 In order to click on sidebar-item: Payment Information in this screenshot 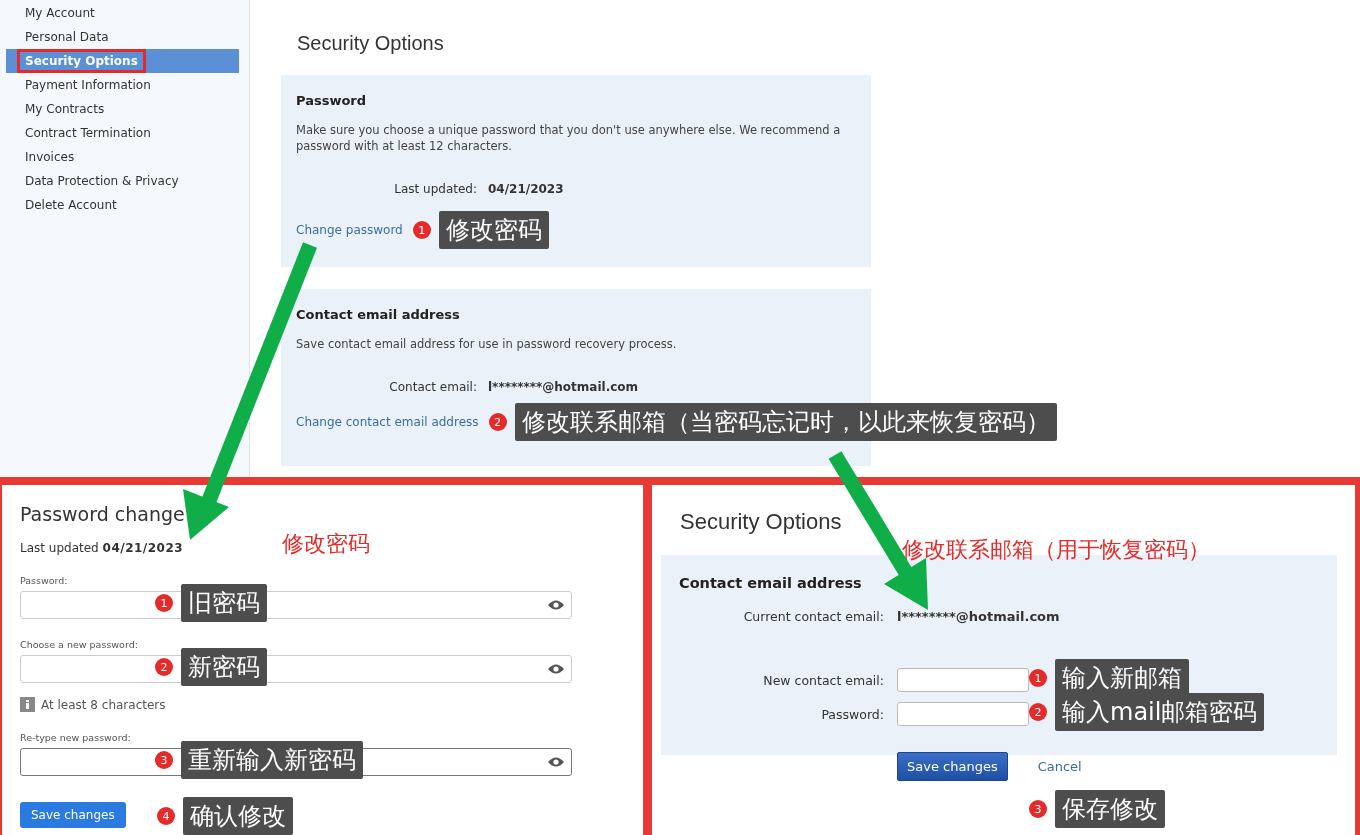, I will do `click(124, 85)`.